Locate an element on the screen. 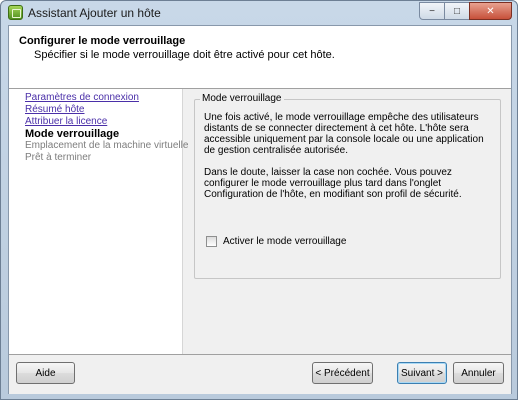 Image resolution: width=518 pixels, height=400 pixels. step-host-summary: Résumé hôte is located at coordinates (95, 110).